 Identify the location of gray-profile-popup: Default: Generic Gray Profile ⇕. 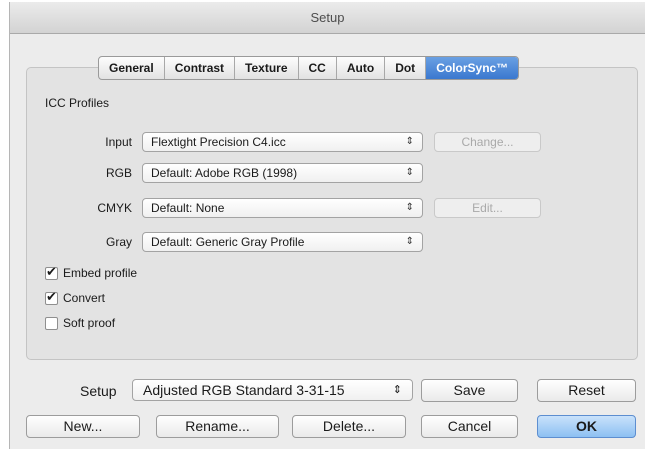
(282, 242).